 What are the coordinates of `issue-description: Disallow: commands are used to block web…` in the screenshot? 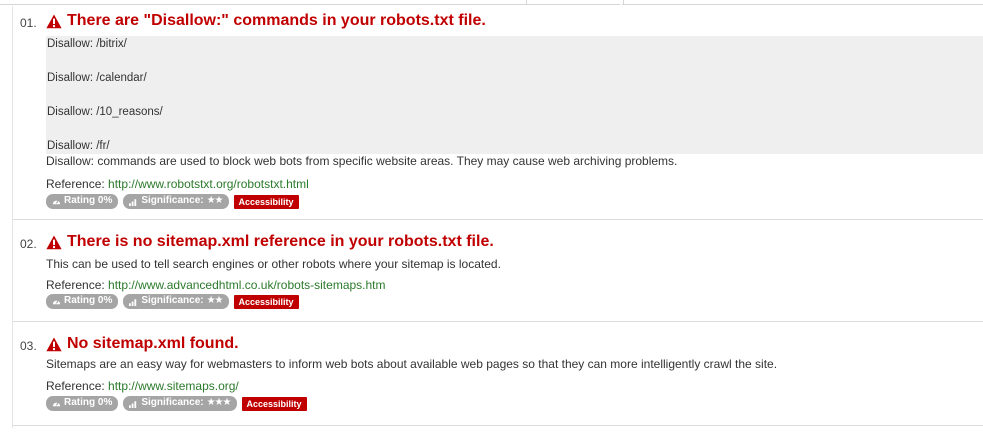 It's located at (362, 161).